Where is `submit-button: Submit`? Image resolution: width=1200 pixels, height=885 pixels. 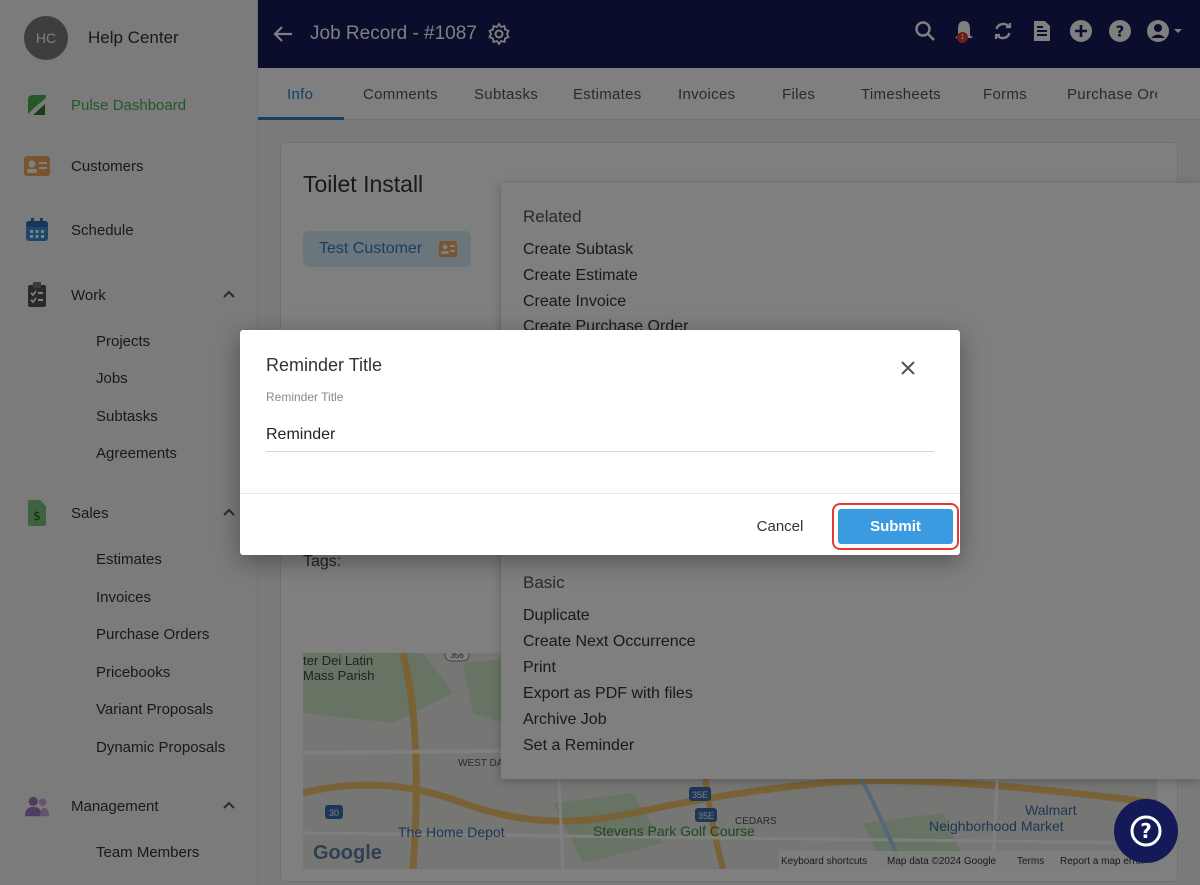 submit-button: Submit is located at coordinates (895, 526).